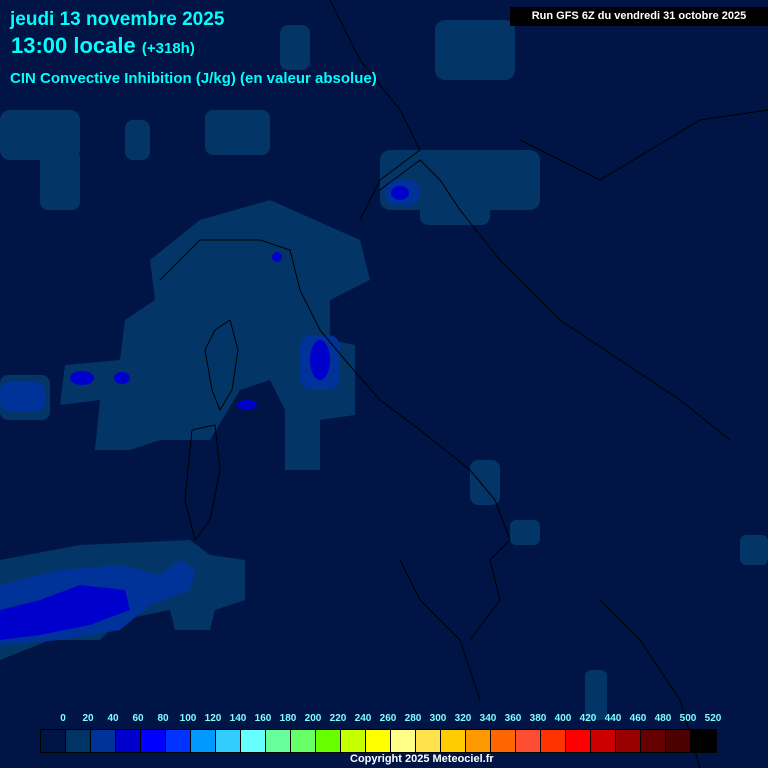  What do you see at coordinates (563, 718) in the screenshot?
I see `legend-label: 400` at bounding box center [563, 718].